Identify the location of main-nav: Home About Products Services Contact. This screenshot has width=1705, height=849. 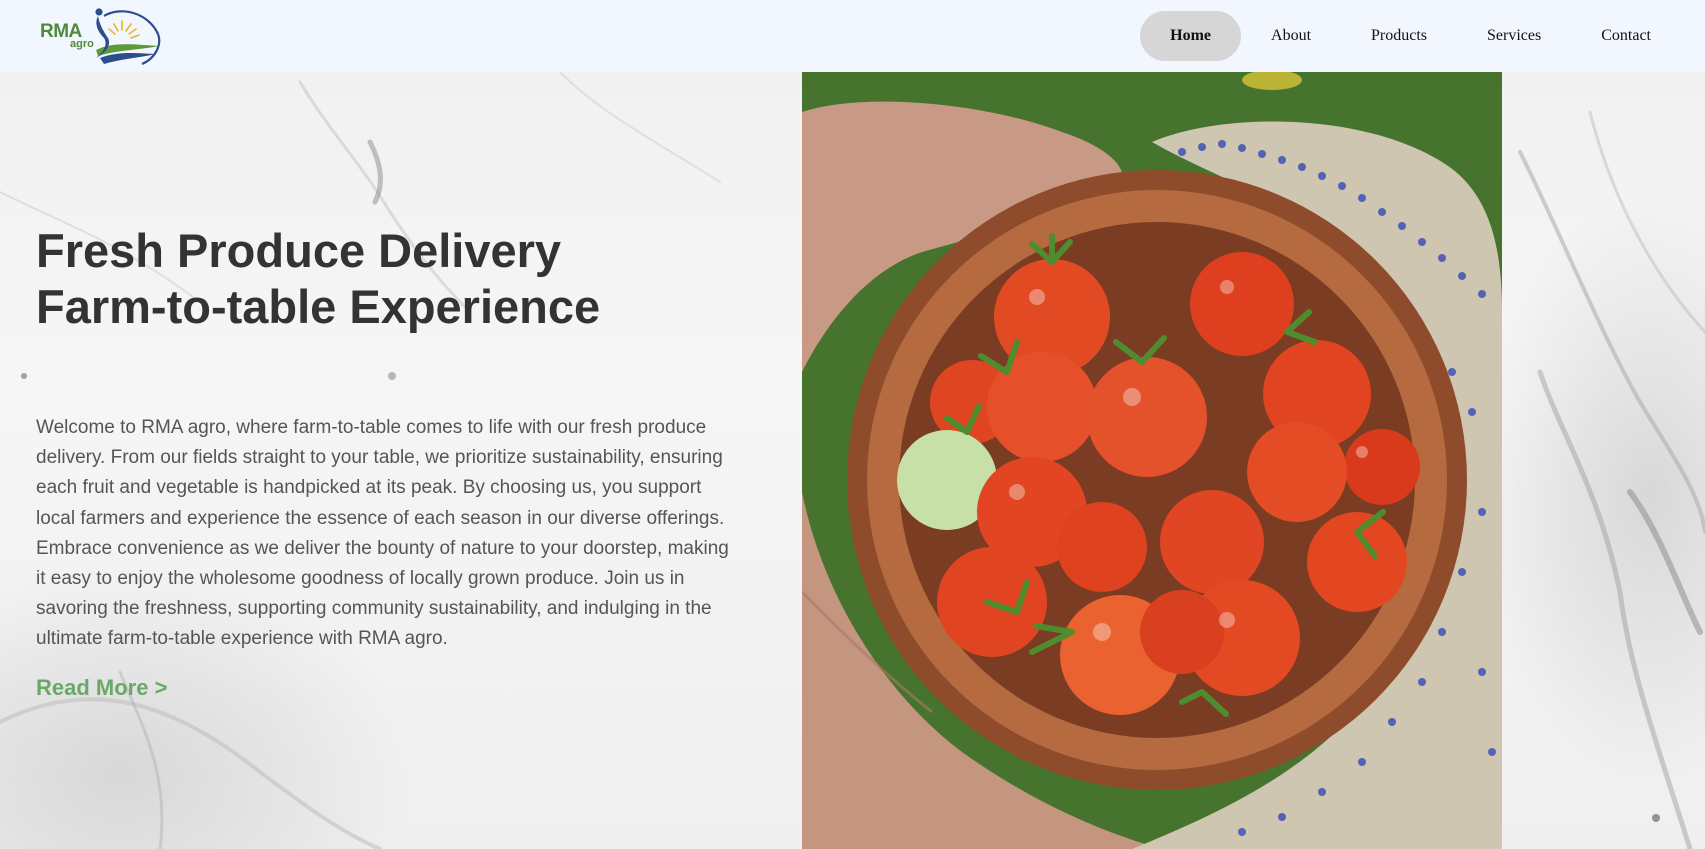
(1410, 36).